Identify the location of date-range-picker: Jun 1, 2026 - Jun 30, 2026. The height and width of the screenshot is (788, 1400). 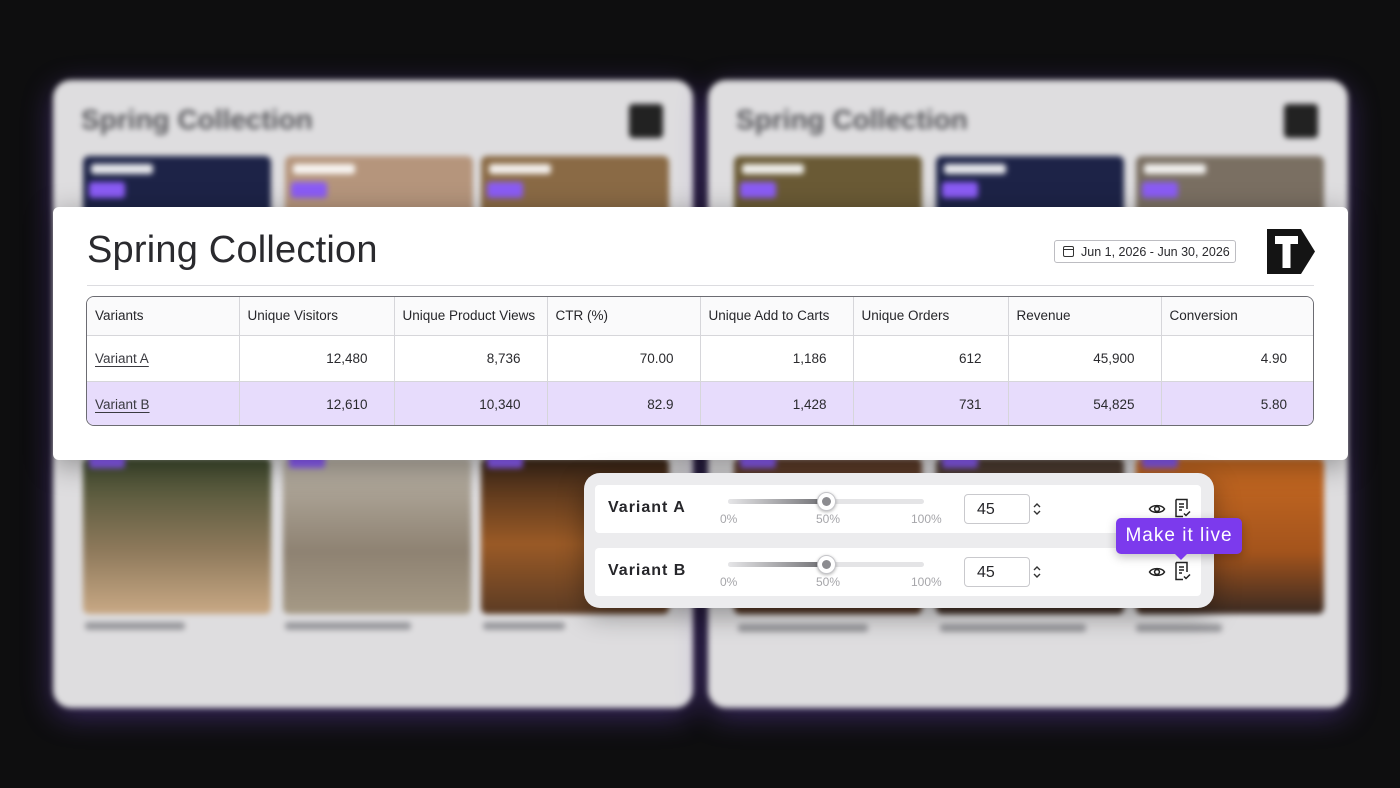
(1145, 251).